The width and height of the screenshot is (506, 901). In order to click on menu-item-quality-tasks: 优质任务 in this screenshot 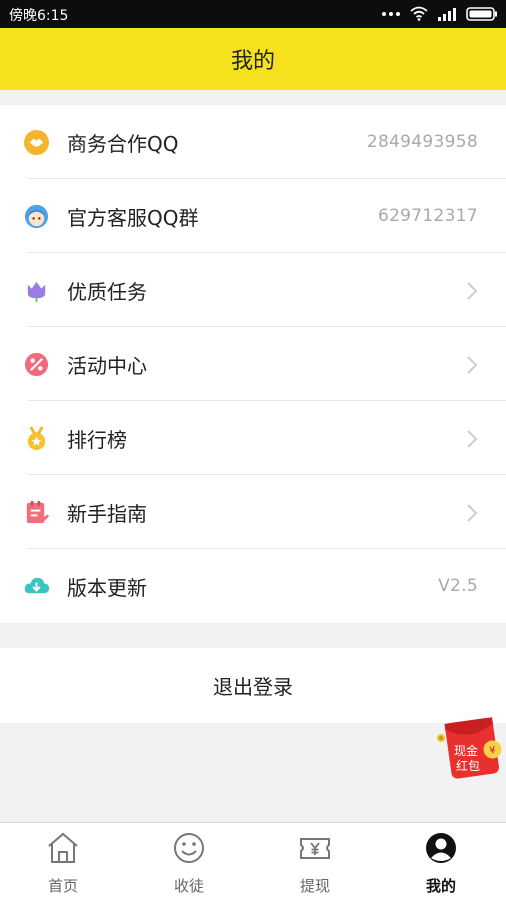, I will do `click(253, 290)`.